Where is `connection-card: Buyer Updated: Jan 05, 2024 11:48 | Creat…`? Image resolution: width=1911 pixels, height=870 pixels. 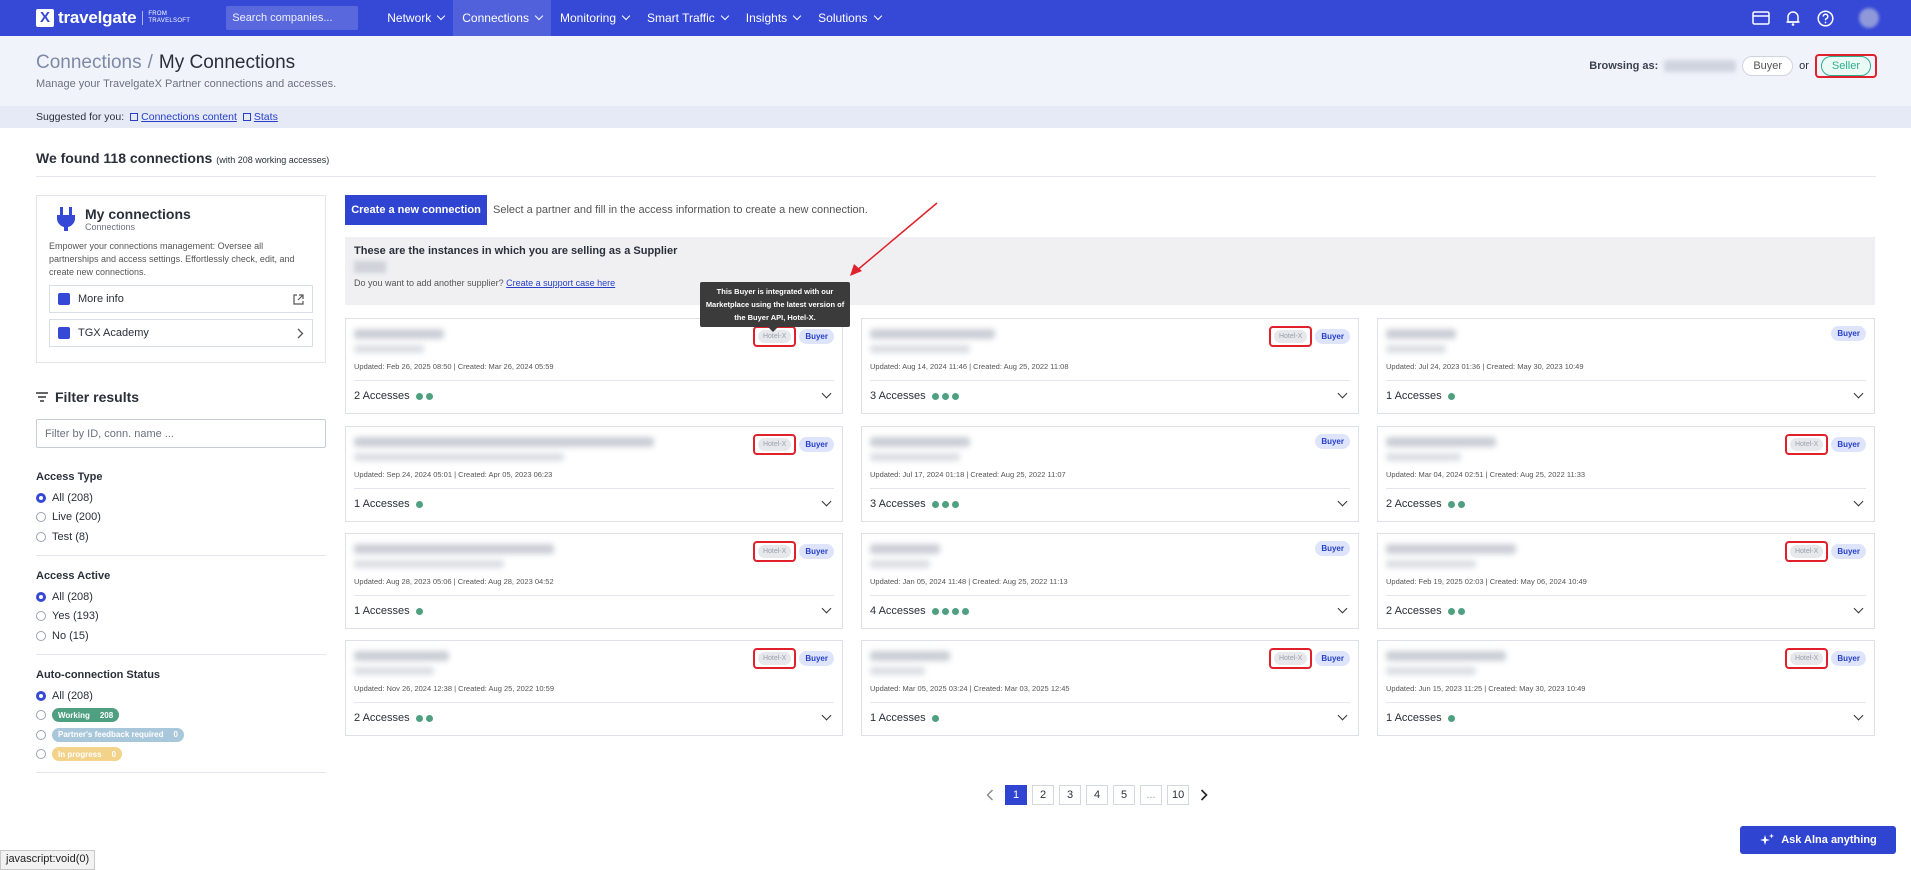
connection-card: Buyer Updated: Jan 05, 2024 11:48 | Creat… is located at coordinates (1110, 581).